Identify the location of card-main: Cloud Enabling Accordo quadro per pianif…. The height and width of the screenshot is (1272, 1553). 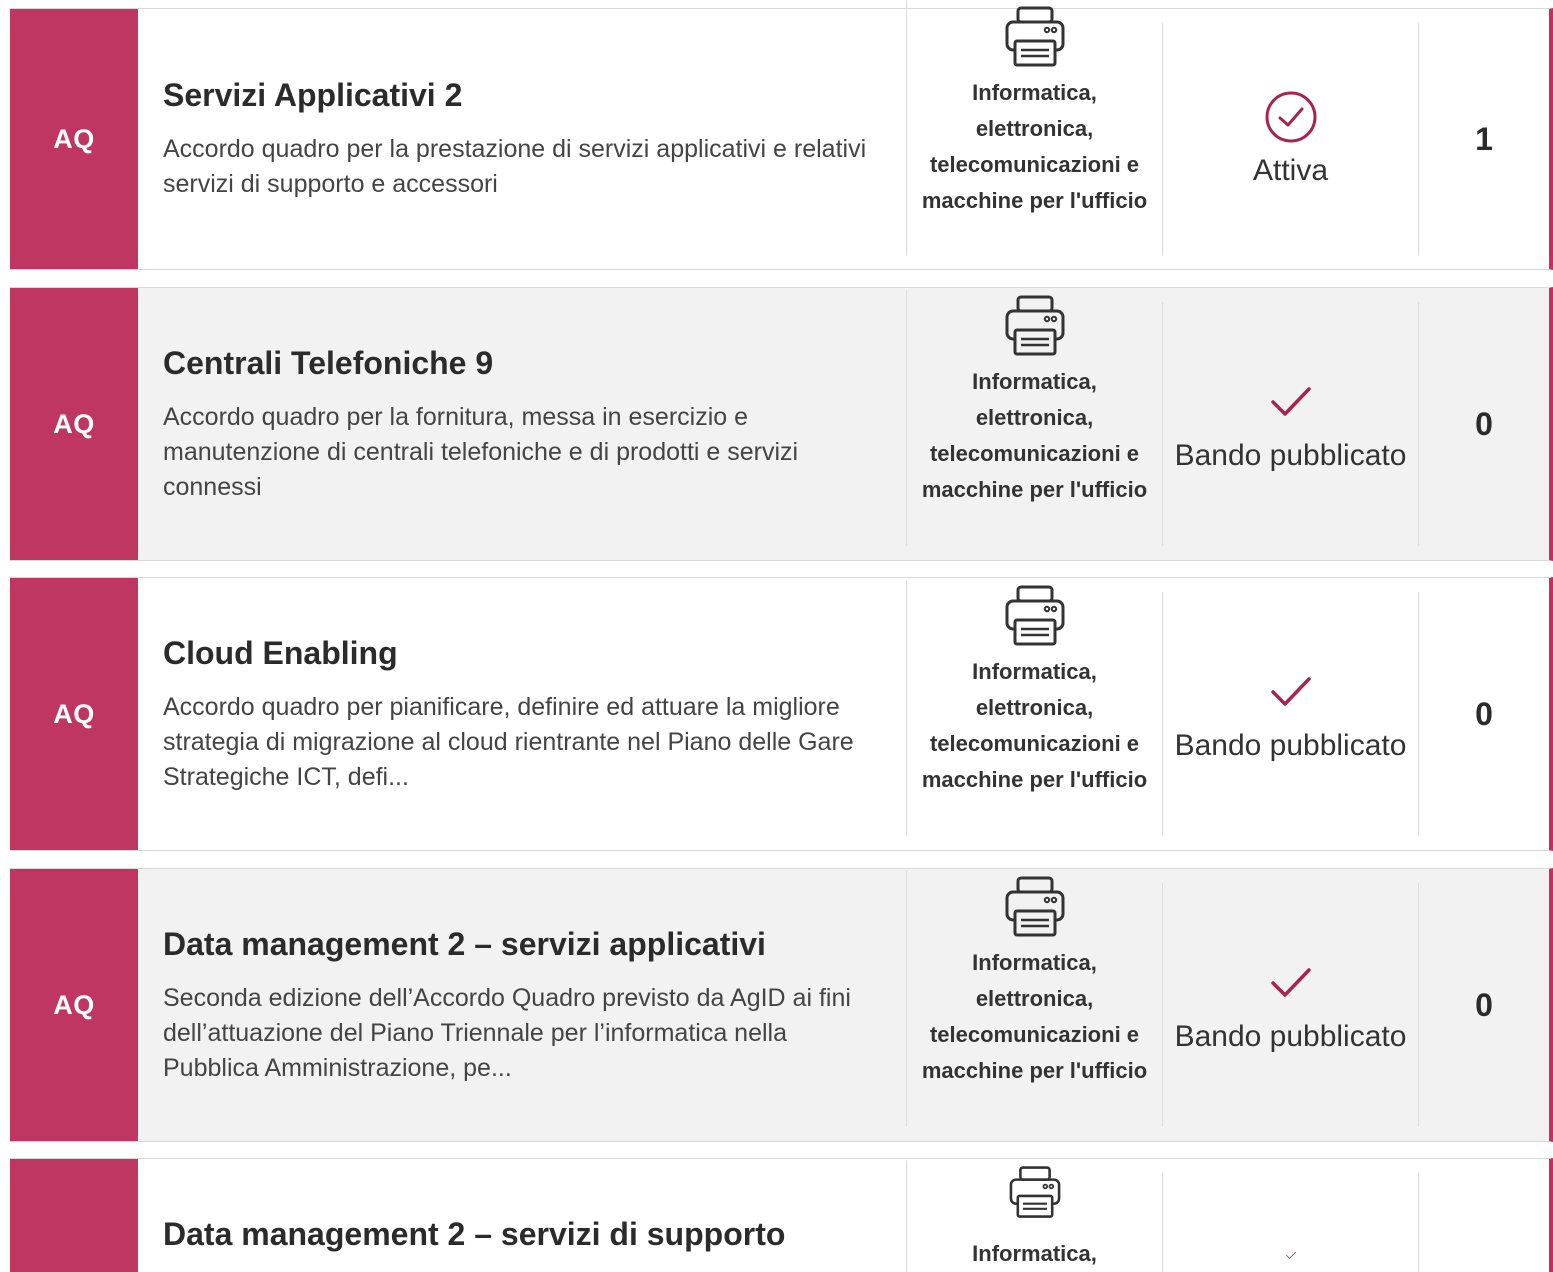
(522, 714).